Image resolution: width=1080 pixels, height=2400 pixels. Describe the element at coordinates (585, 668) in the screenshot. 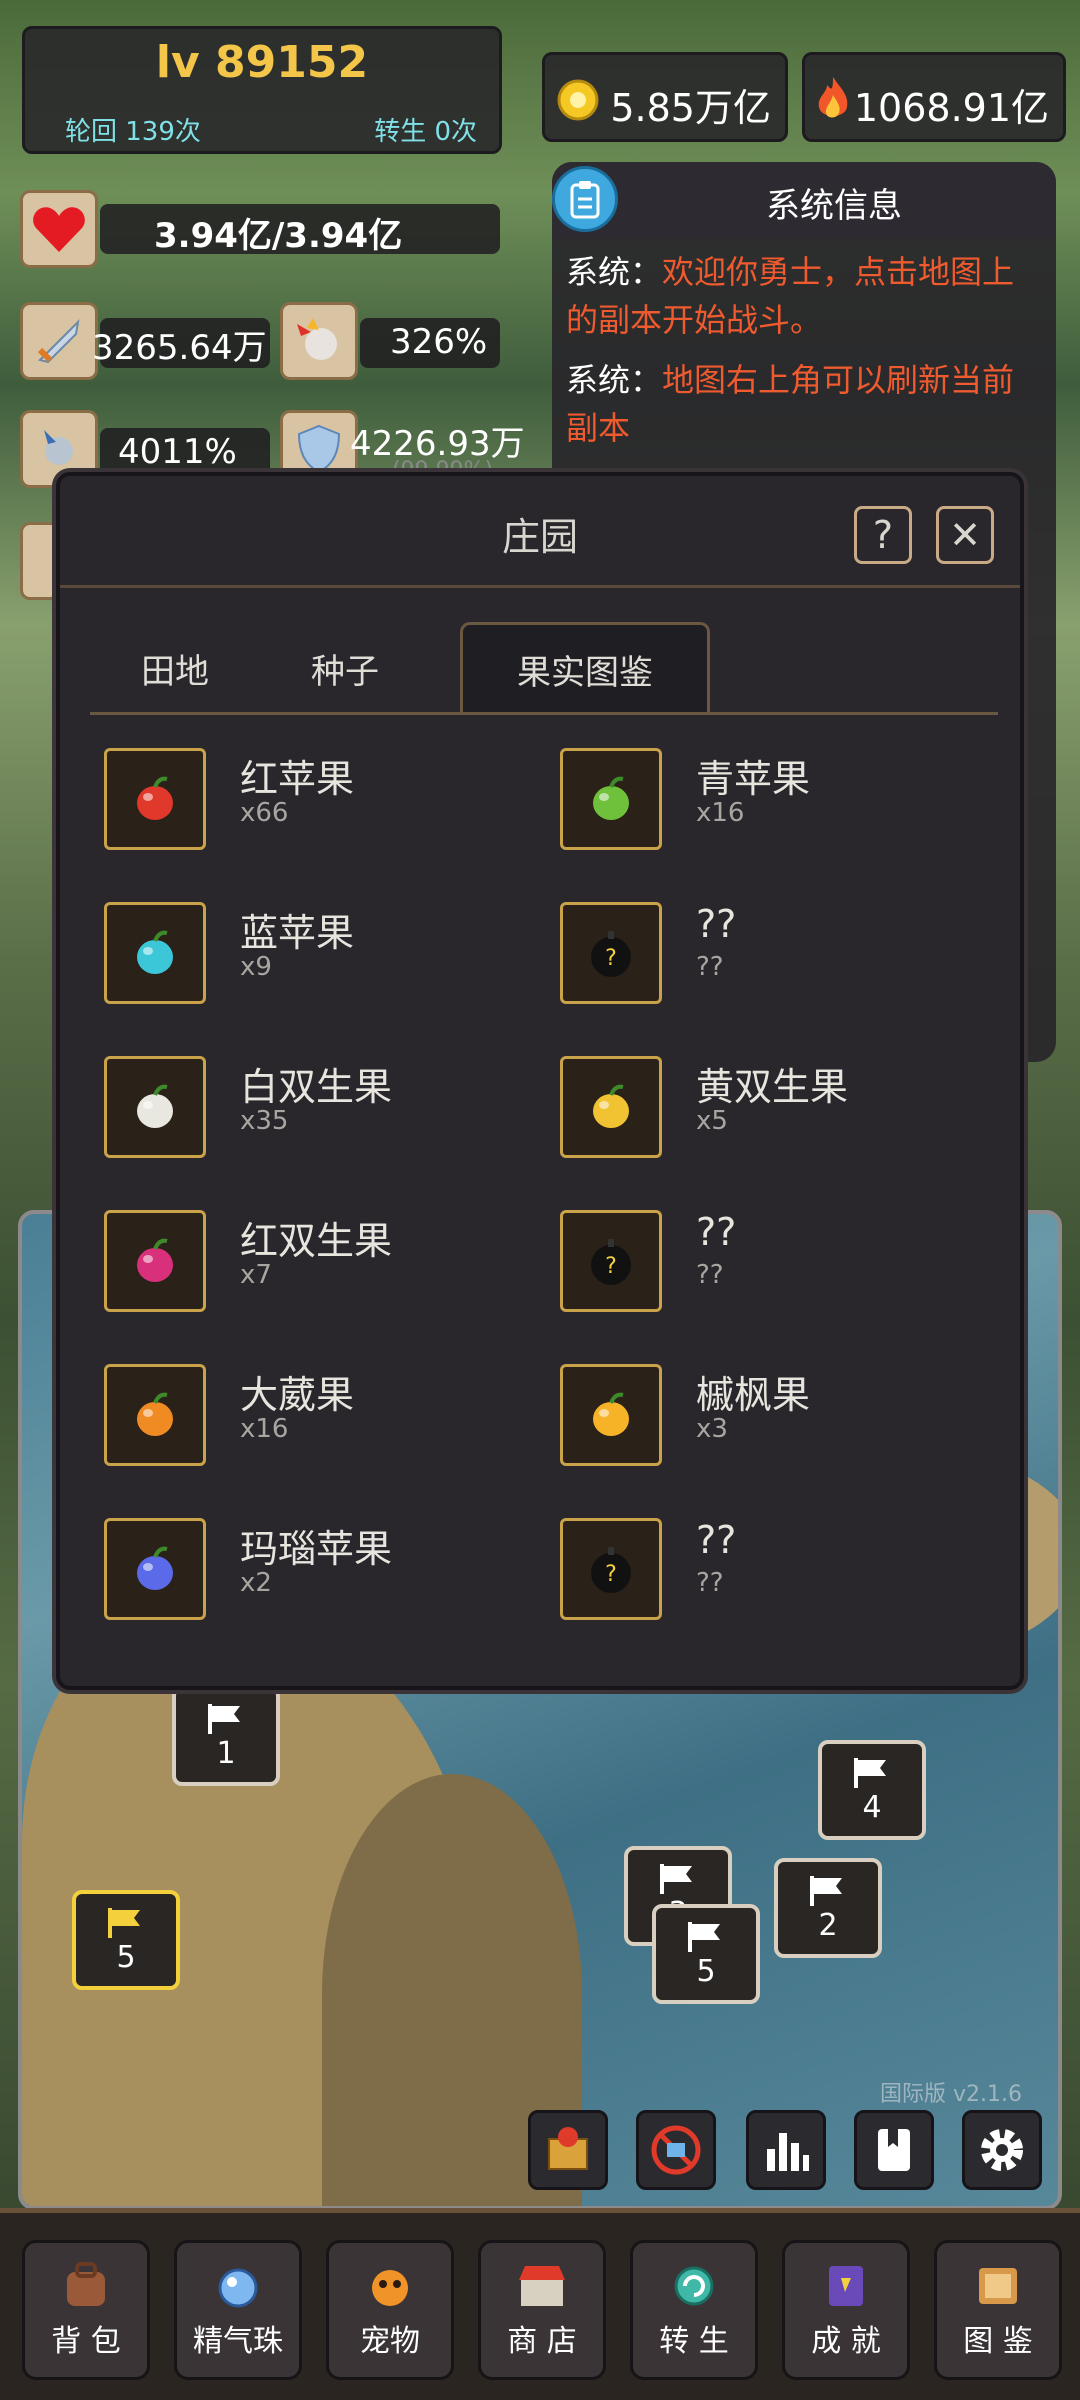

I see `tab-fruit-codex: 果实图鉴` at that location.